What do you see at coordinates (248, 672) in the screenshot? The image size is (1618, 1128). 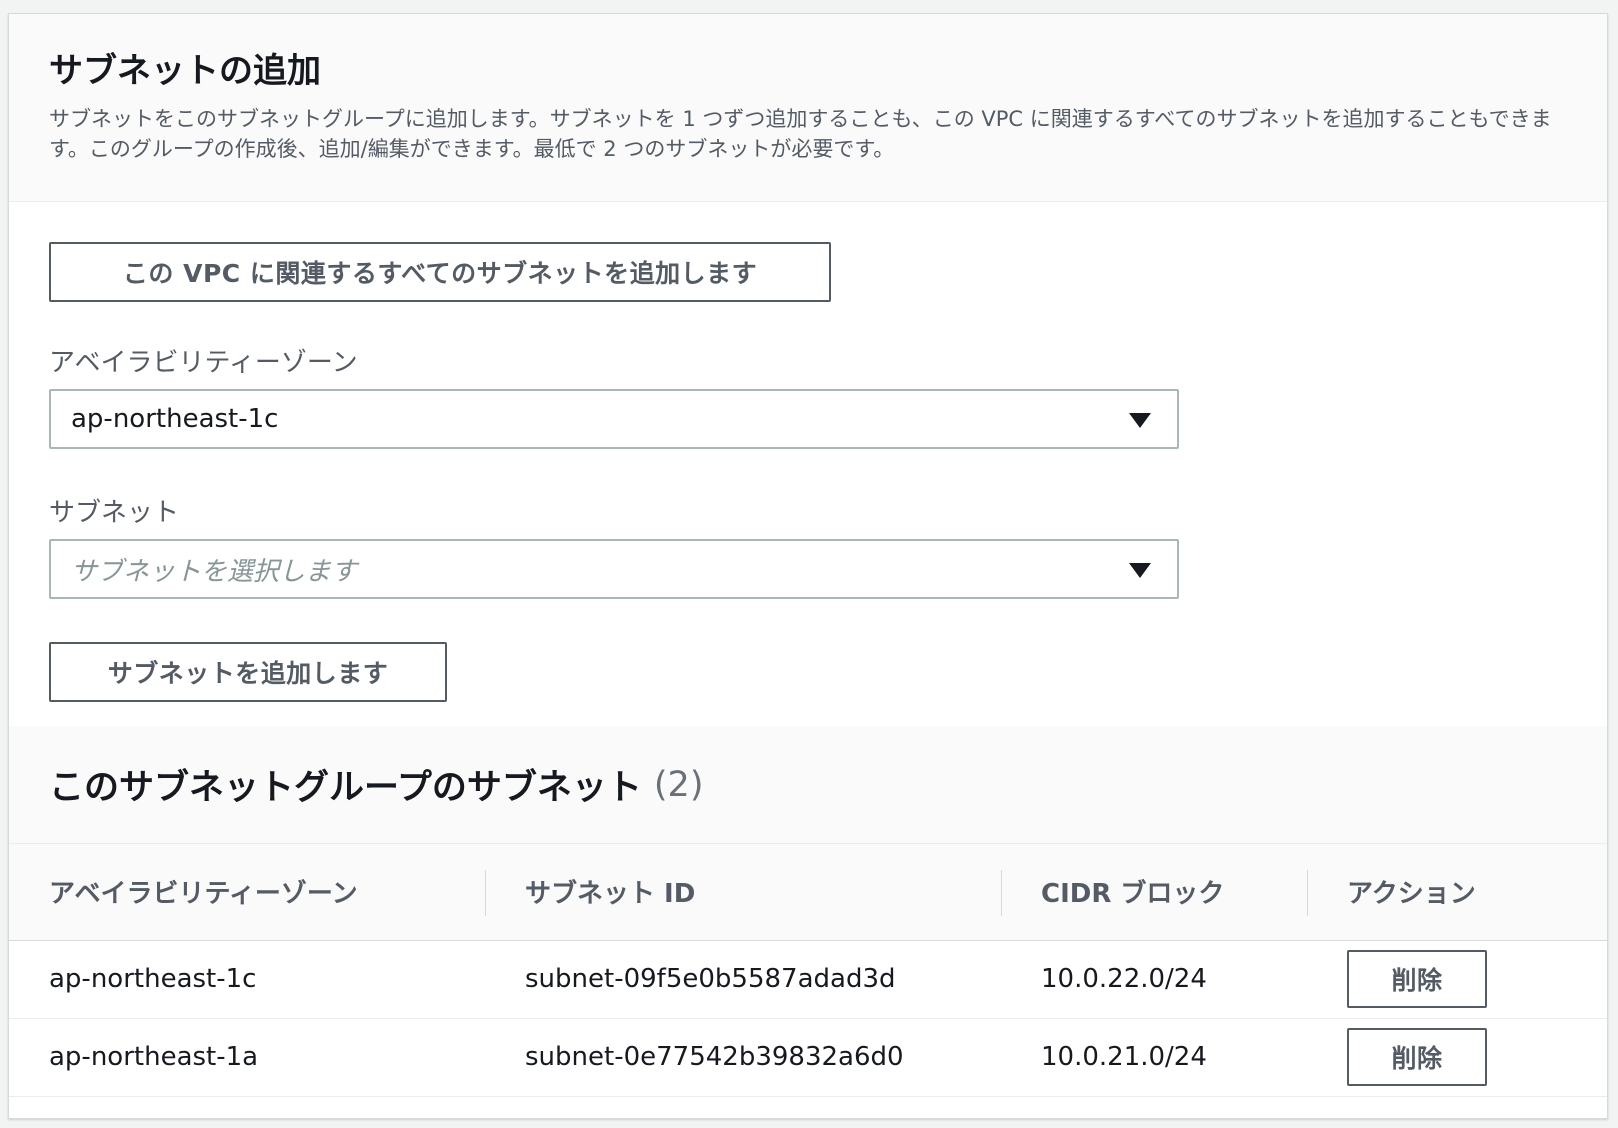 I see `add-subnet-button: サブネットを追加します` at bounding box center [248, 672].